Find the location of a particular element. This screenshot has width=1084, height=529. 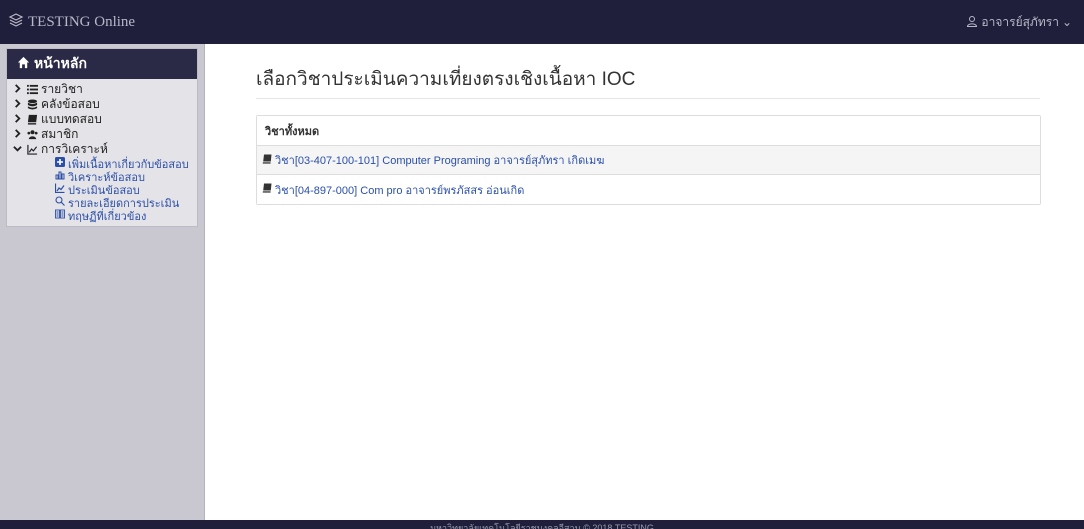

home-label: หน้าหลัก is located at coordinates (60, 63).